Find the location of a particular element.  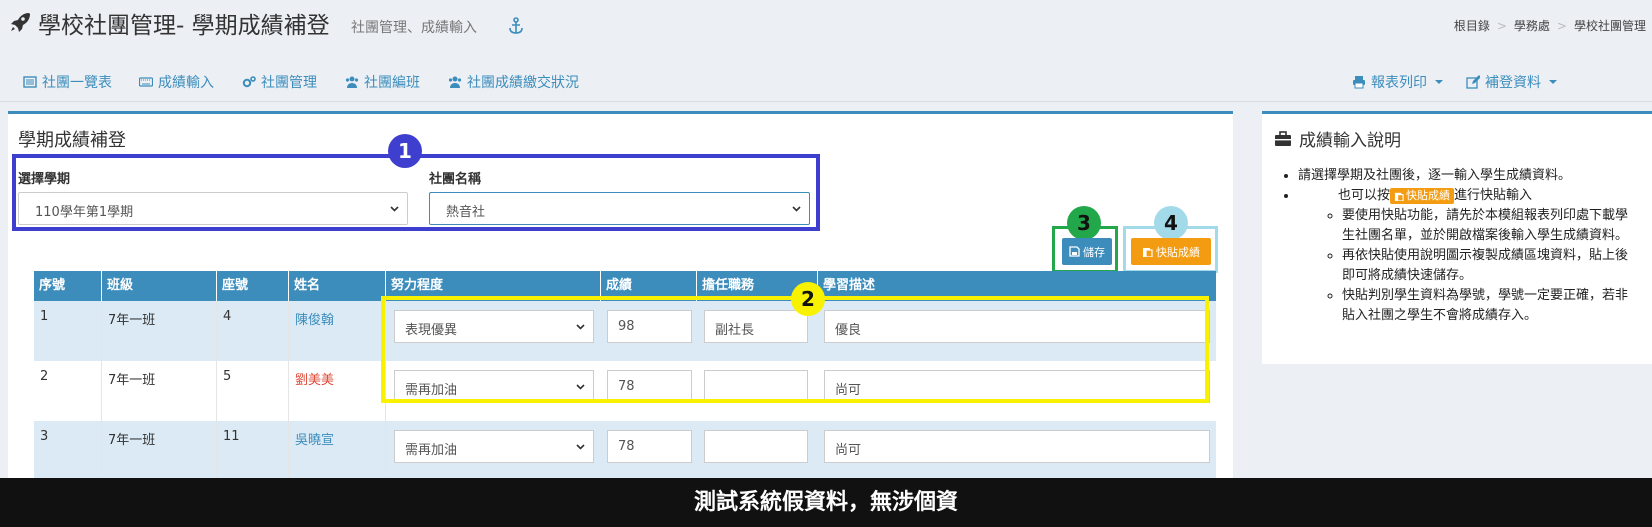

print-icon is located at coordinates (1359, 82).